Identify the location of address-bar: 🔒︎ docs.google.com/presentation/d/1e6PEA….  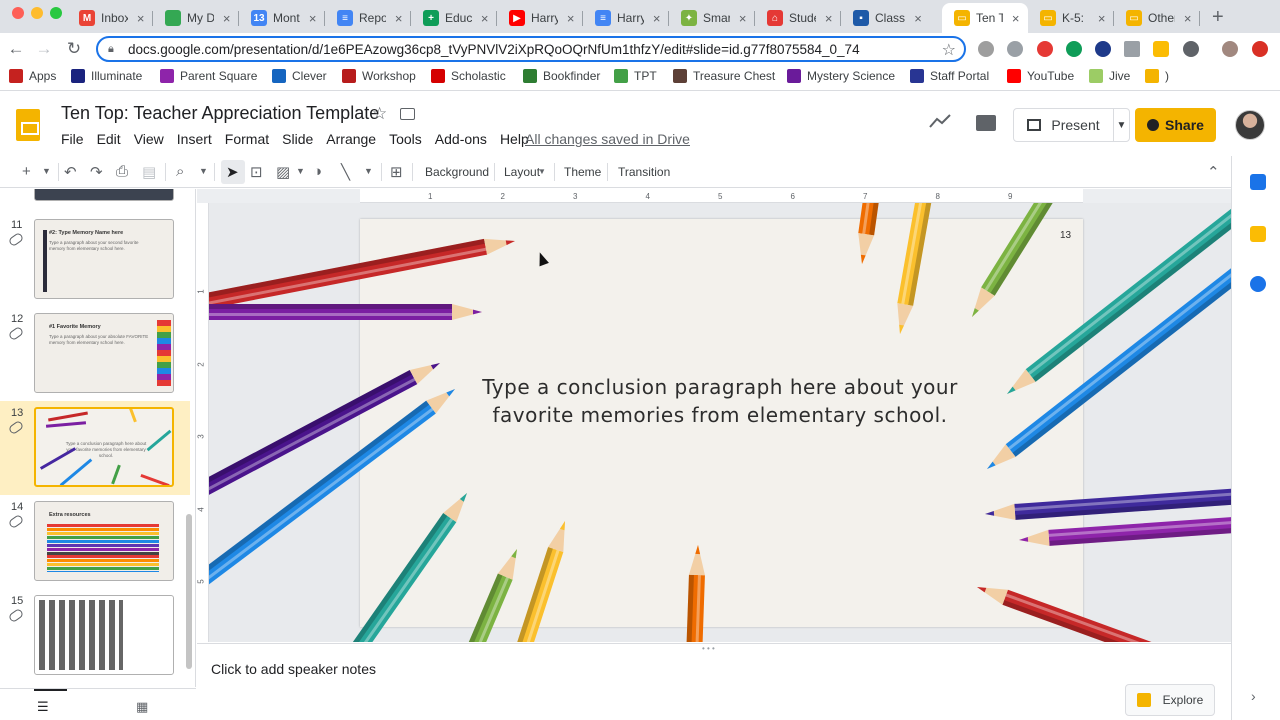
(531, 49).